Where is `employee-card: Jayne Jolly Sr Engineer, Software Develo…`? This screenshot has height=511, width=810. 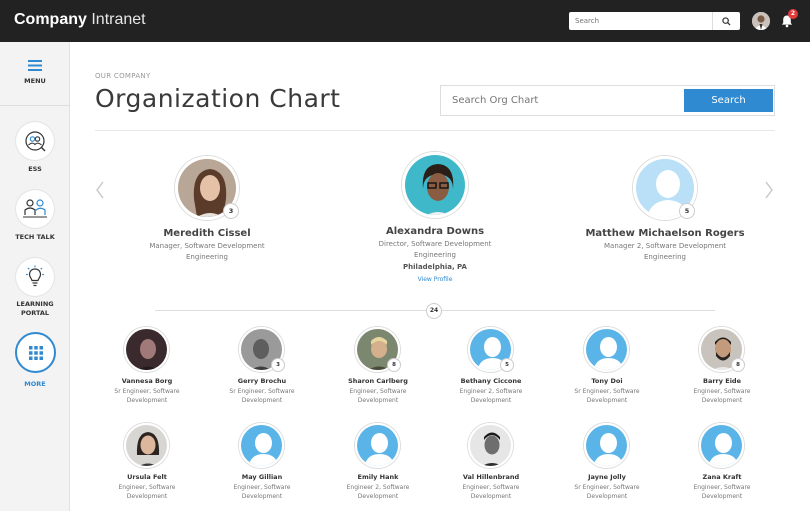 employee-card: Jayne Jolly Sr Engineer, Software Develo… is located at coordinates (607, 463).